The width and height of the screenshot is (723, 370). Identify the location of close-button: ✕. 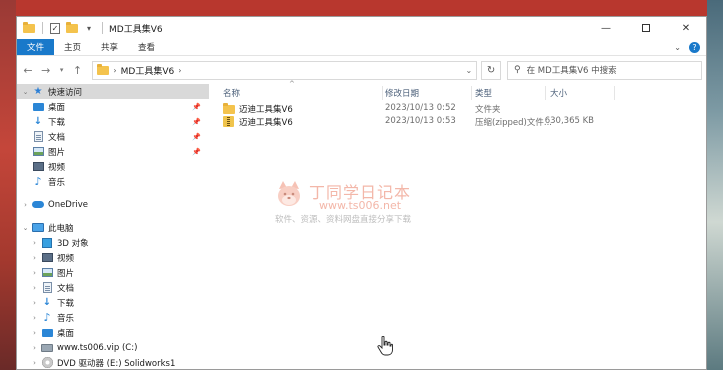
(686, 28).